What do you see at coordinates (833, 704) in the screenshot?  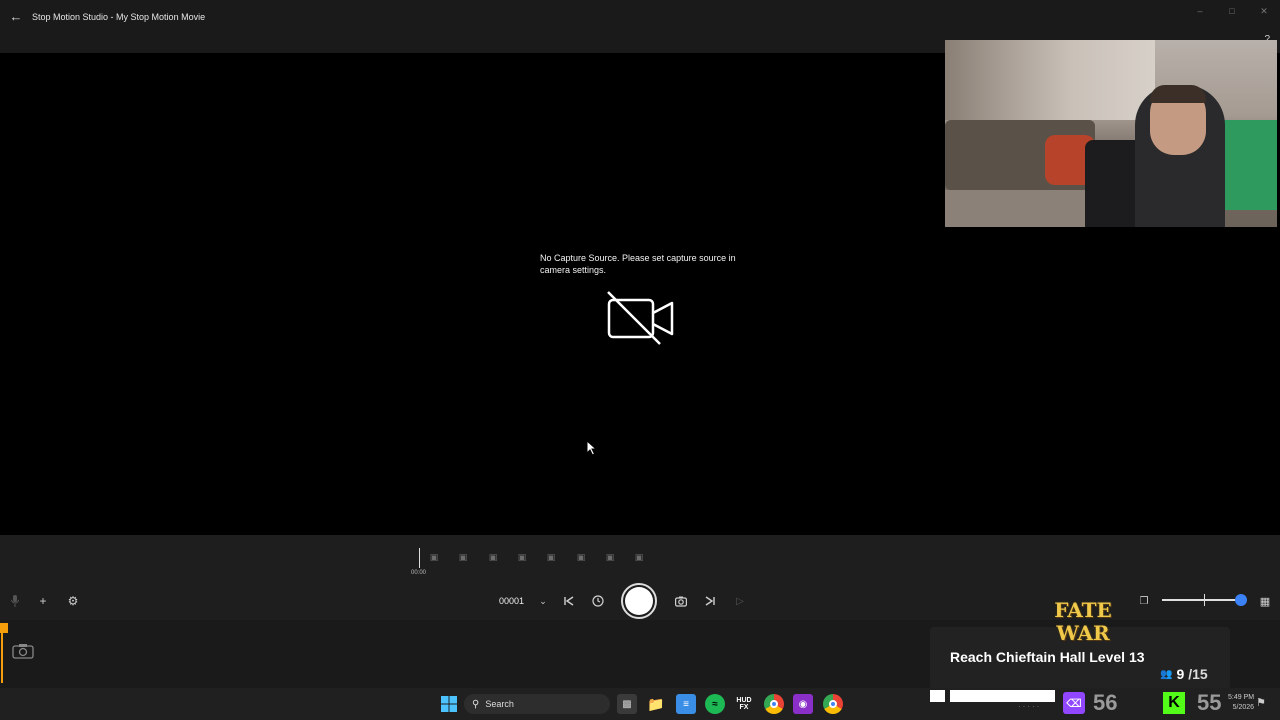 I see `chrome-profile-icon` at bounding box center [833, 704].